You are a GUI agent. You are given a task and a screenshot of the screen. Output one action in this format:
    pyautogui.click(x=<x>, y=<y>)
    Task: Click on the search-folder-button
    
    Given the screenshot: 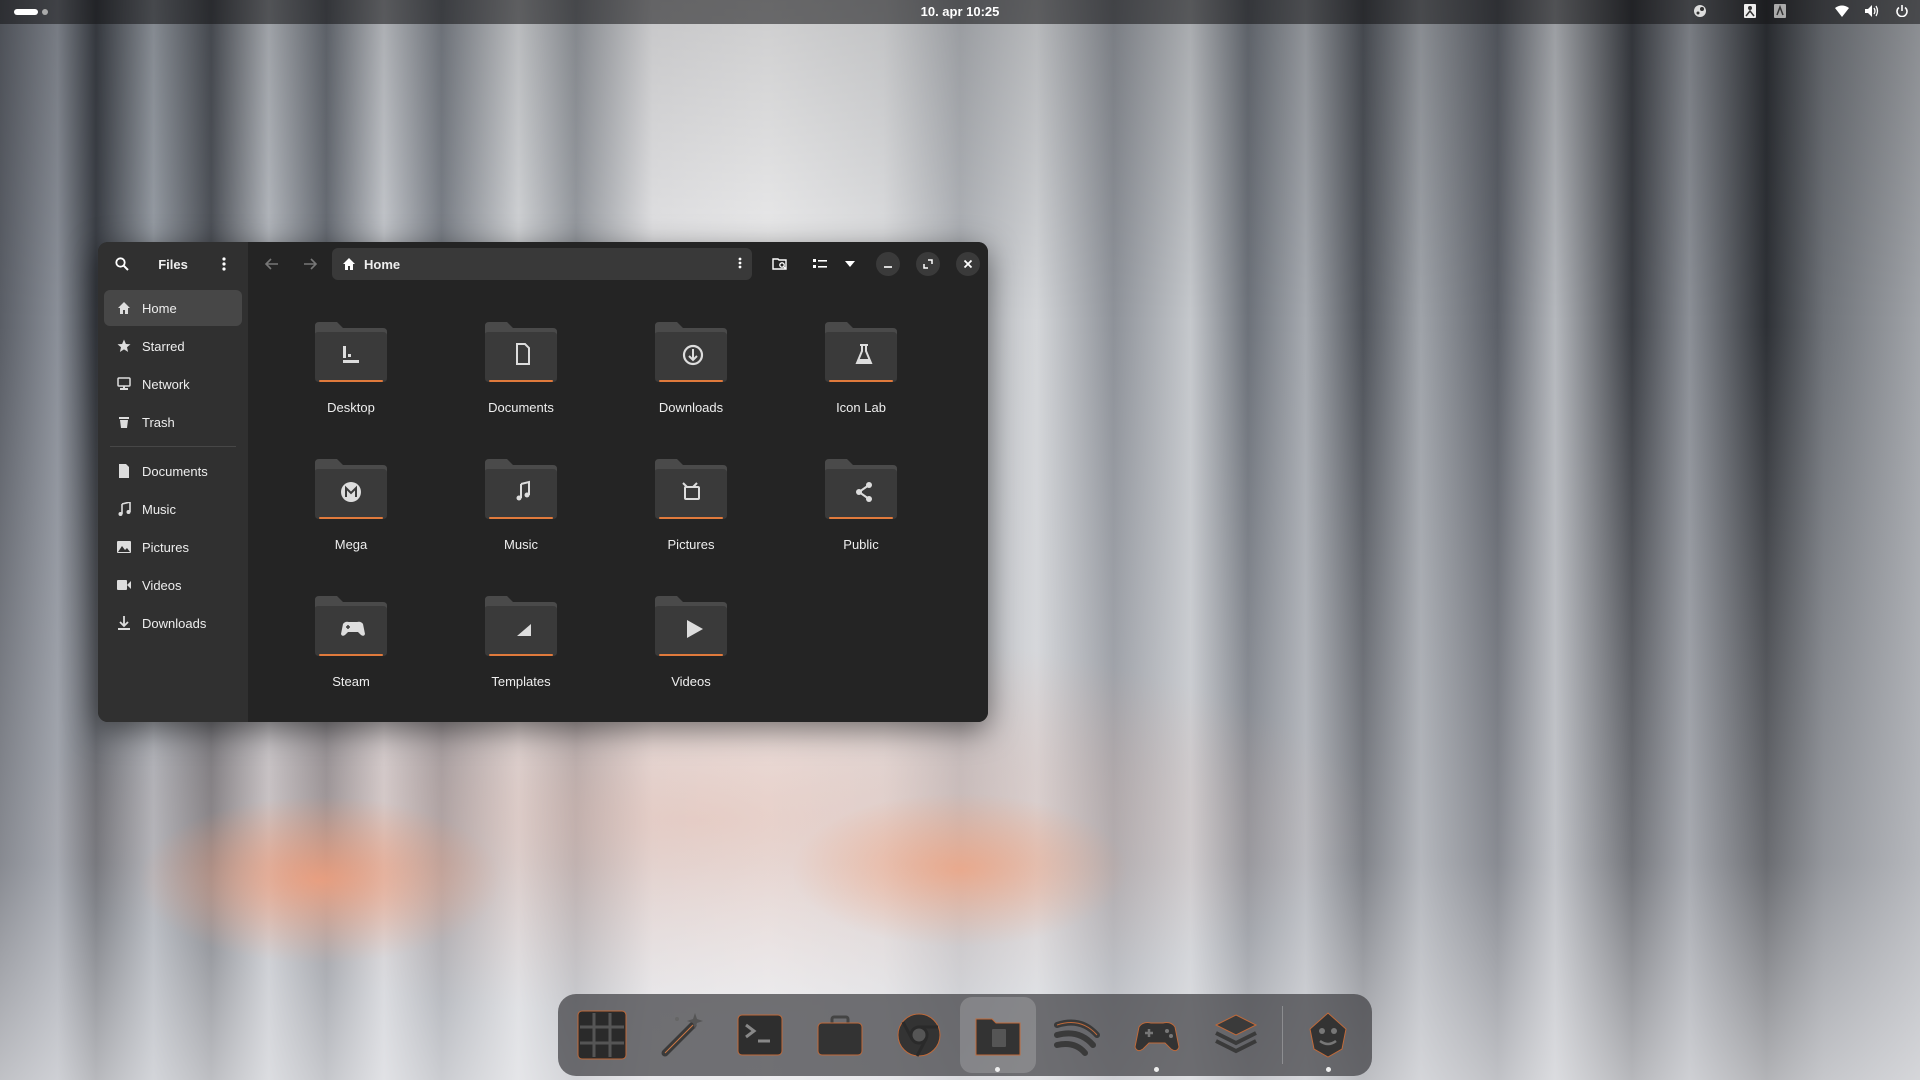 What is the action you would take?
    pyautogui.click(x=780, y=264)
    